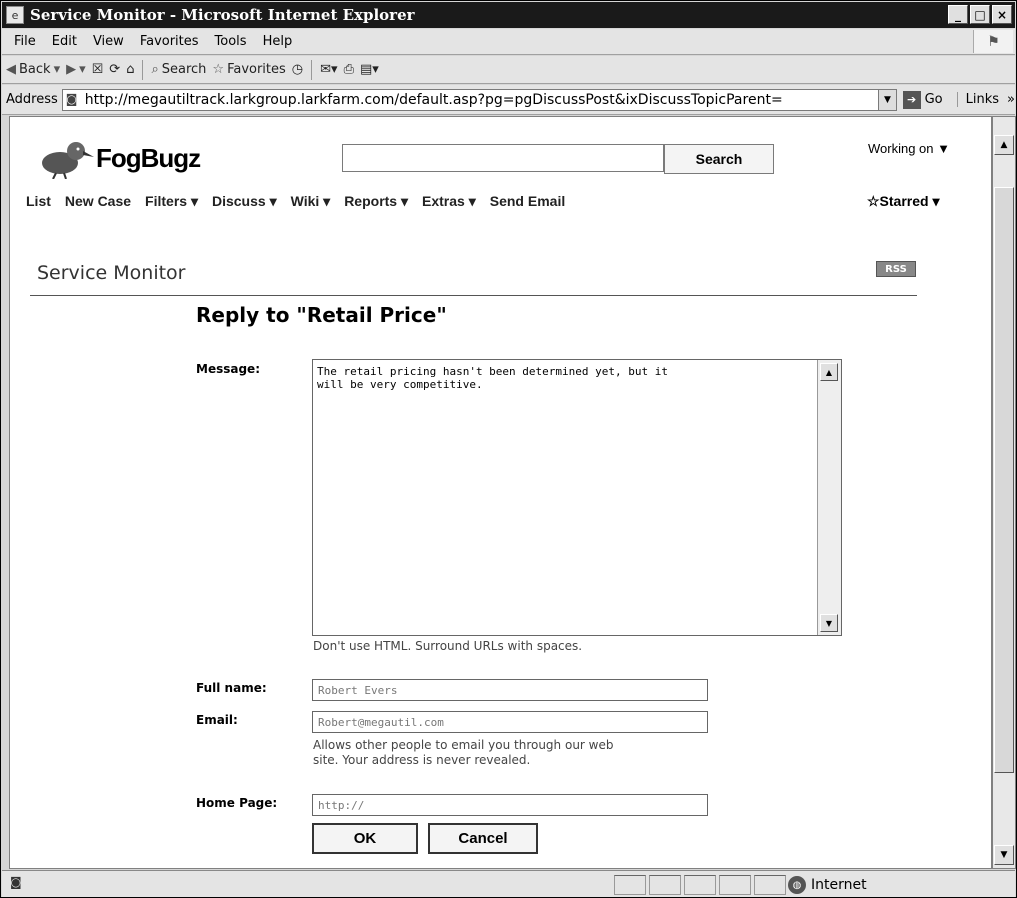  Describe the element at coordinates (231, 688) in the screenshot. I see `fullname-label: Full name:` at that location.